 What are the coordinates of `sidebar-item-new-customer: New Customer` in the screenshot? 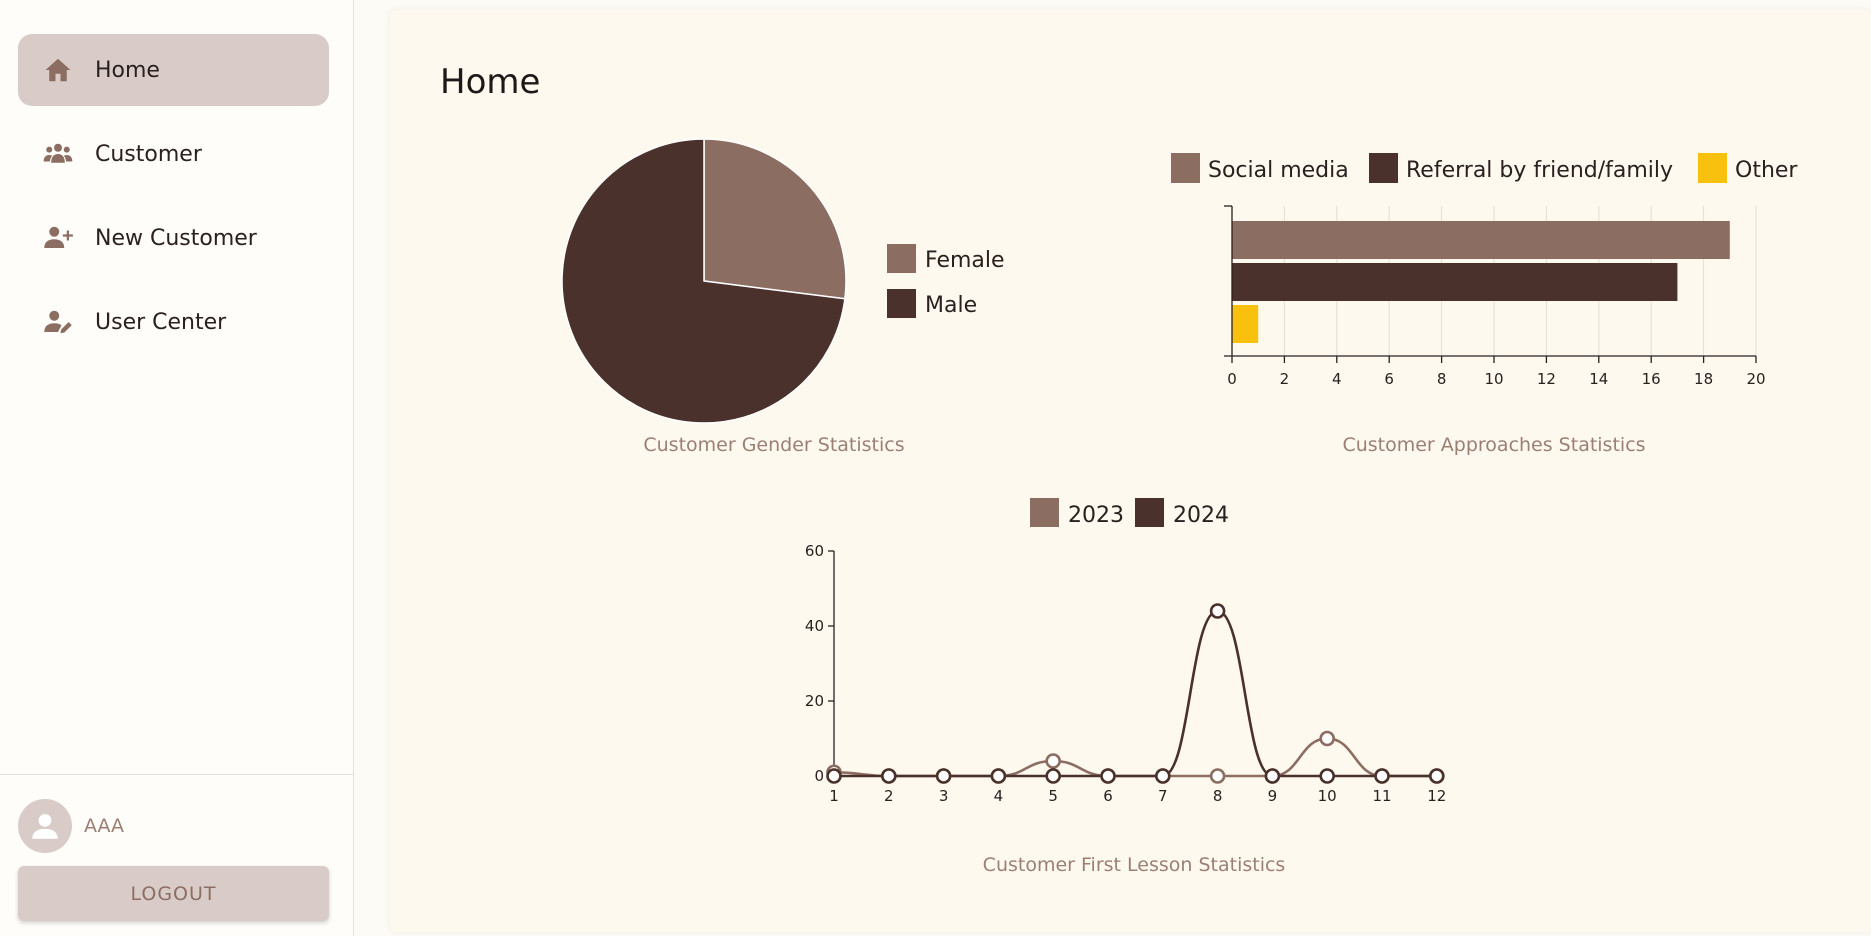 It's located at (173, 238).